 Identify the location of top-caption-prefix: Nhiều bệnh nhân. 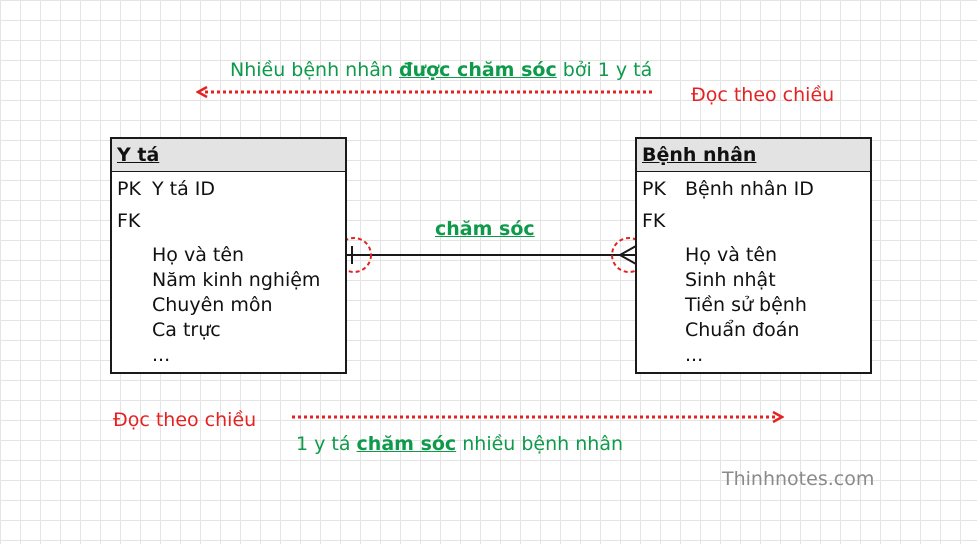
(314, 70).